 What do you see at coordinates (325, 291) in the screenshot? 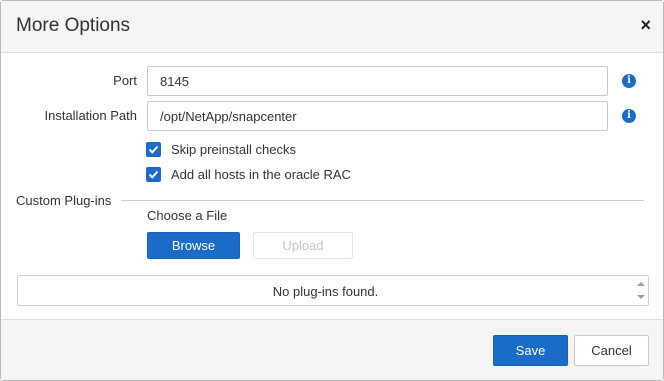
I see `plugin-list-empty-message: No plug-ins found.` at bounding box center [325, 291].